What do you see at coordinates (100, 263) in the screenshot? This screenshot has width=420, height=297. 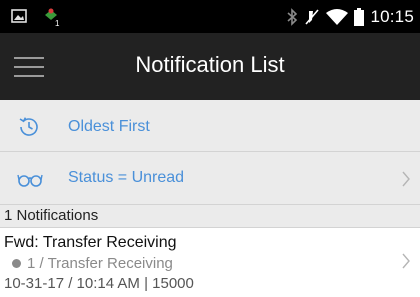 I see `notification-subtitle-text: 1 / Transfer Receiving` at bounding box center [100, 263].